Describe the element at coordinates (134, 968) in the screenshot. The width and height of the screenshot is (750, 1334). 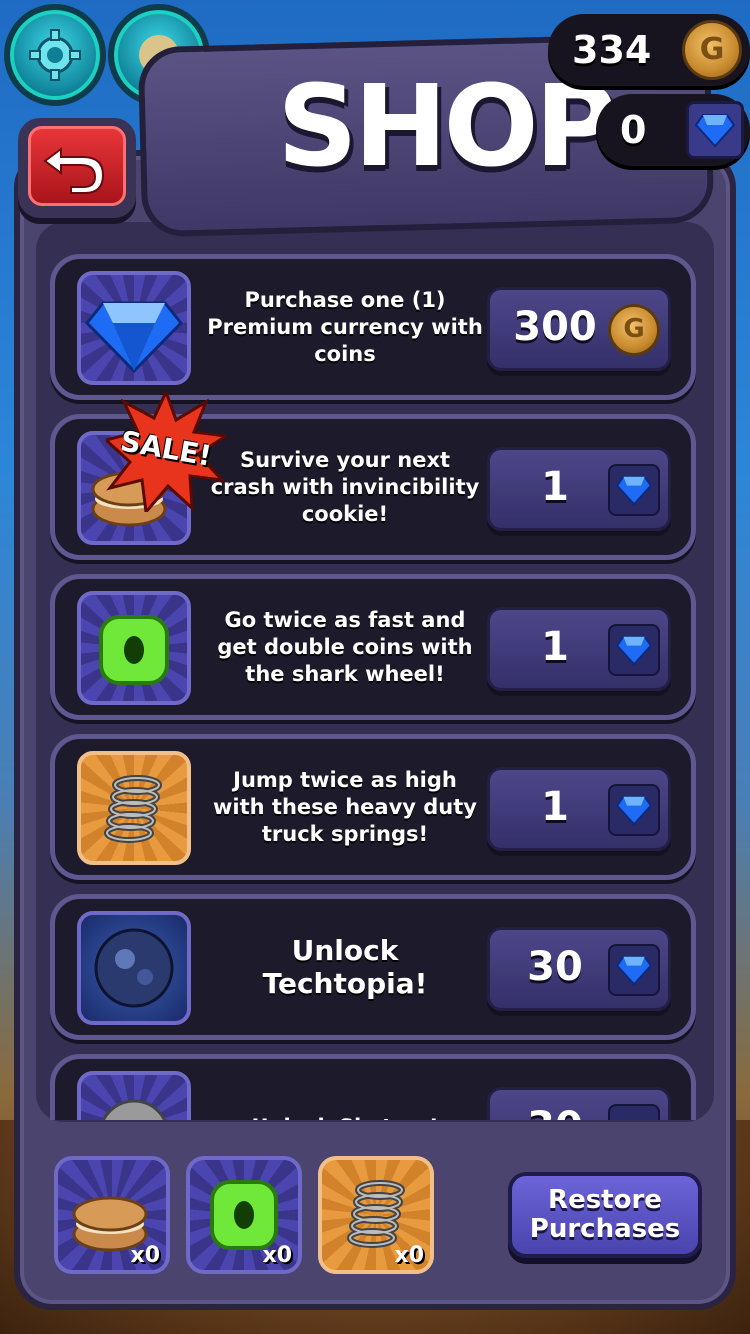
I see `techtopia-planet-icon` at that location.